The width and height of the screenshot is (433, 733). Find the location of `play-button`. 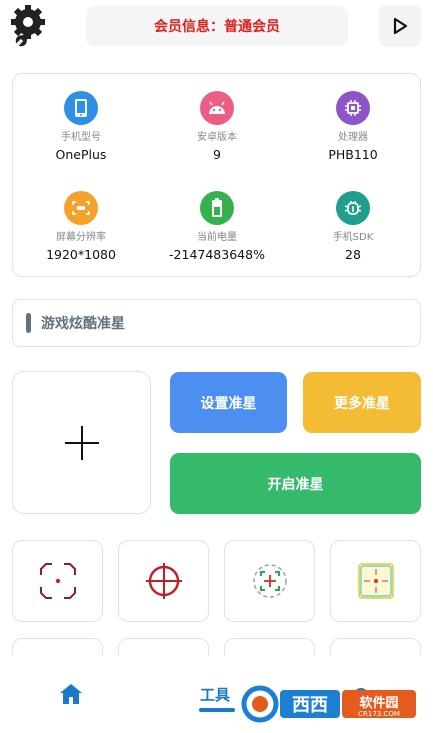

play-button is located at coordinates (400, 26).